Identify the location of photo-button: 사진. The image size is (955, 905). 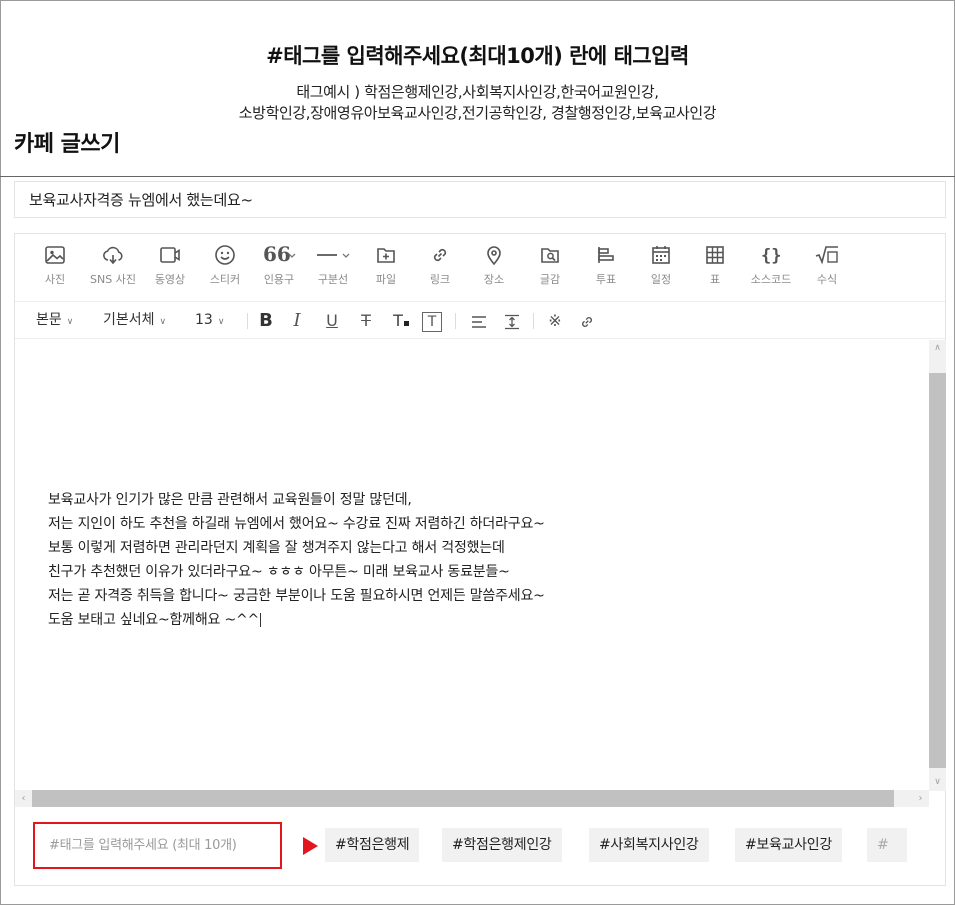
(55, 265).